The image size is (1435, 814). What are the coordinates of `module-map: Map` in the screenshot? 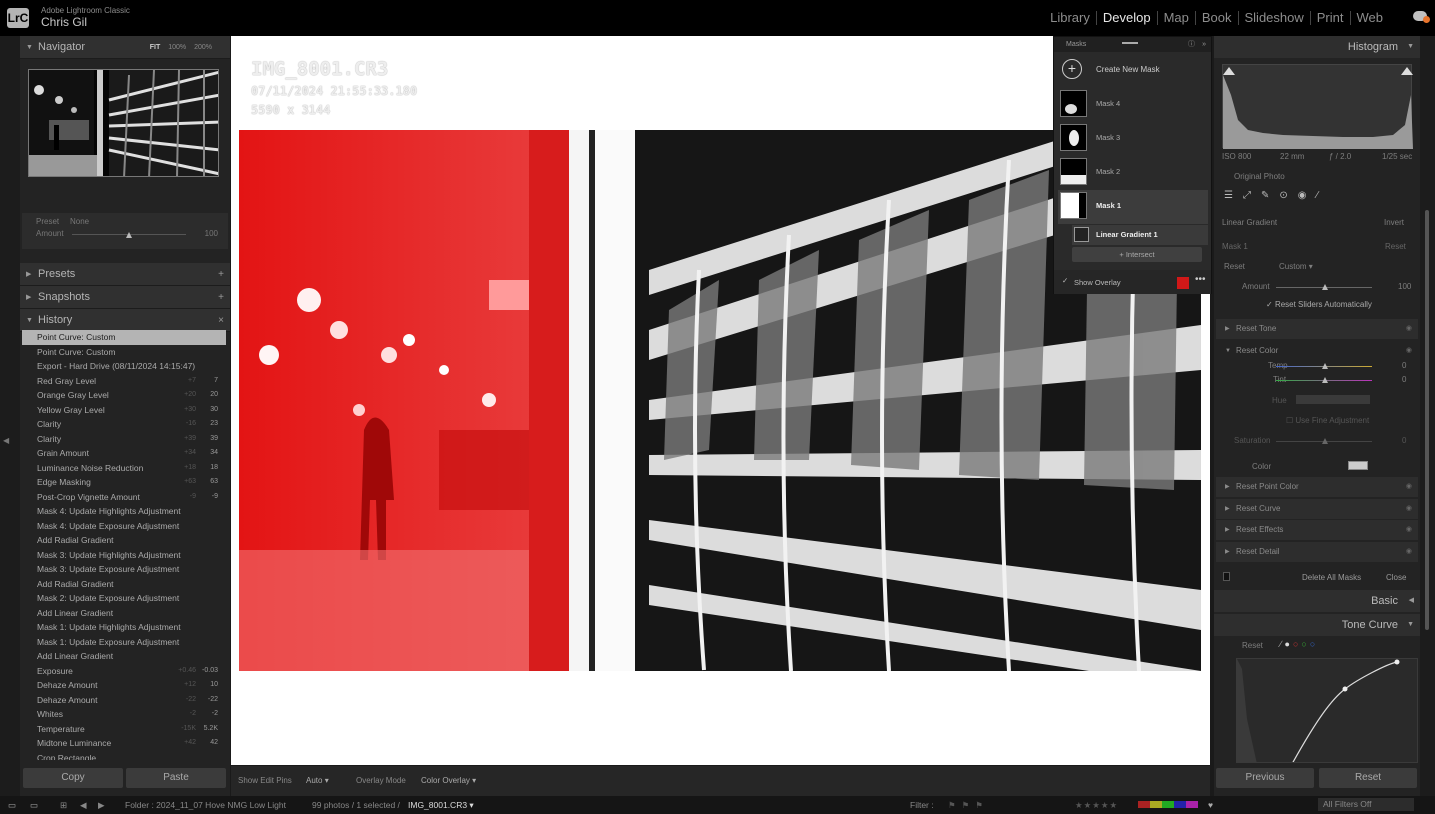 It's located at (1175, 18).